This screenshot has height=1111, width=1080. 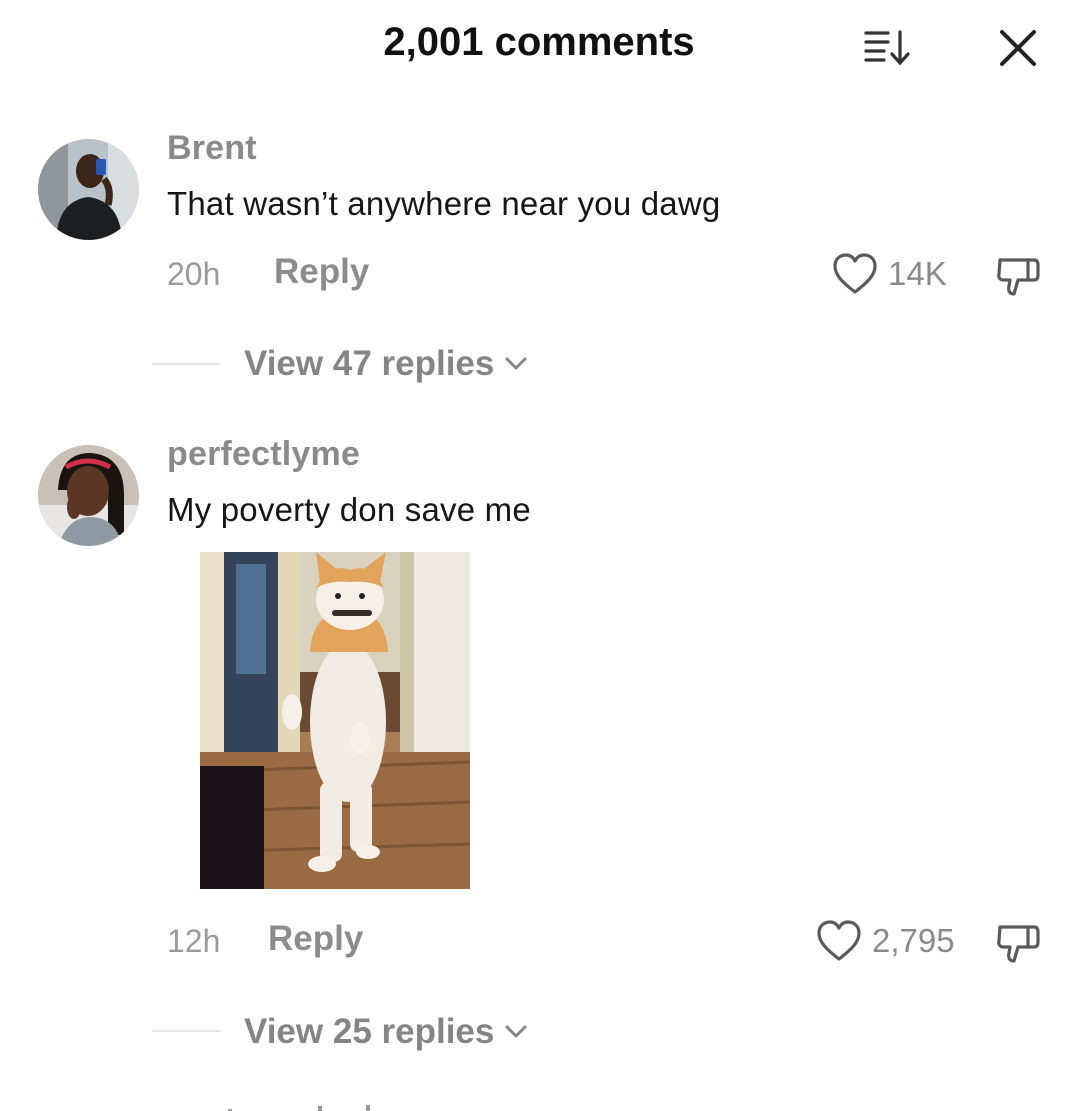 I want to click on view-replies-label: View 47 replies, so click(x=369, y=363).